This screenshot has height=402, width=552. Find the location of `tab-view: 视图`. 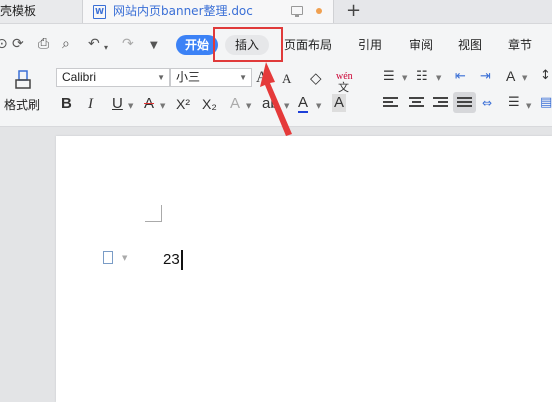

tab-view: 视图 is located at coordinates (470, 45).